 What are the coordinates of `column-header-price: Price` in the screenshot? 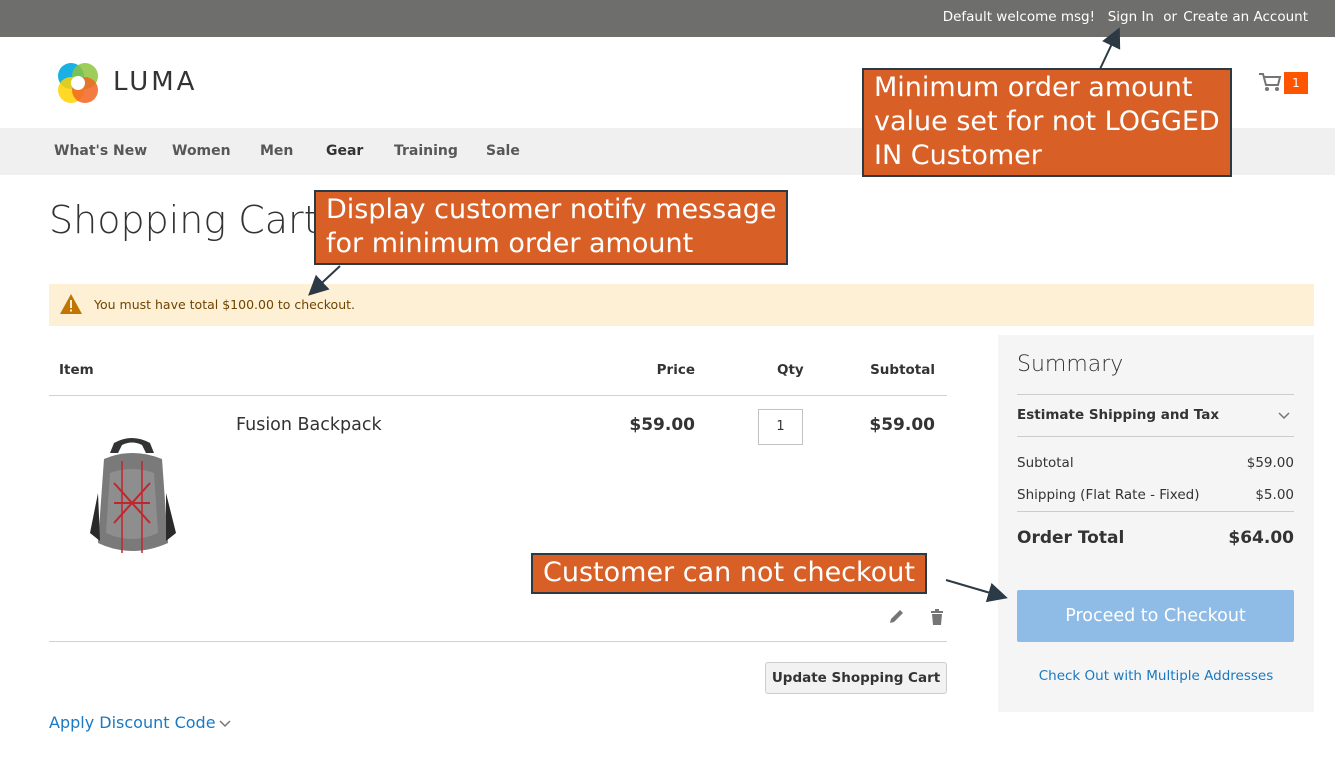 It's located at (675, 370).